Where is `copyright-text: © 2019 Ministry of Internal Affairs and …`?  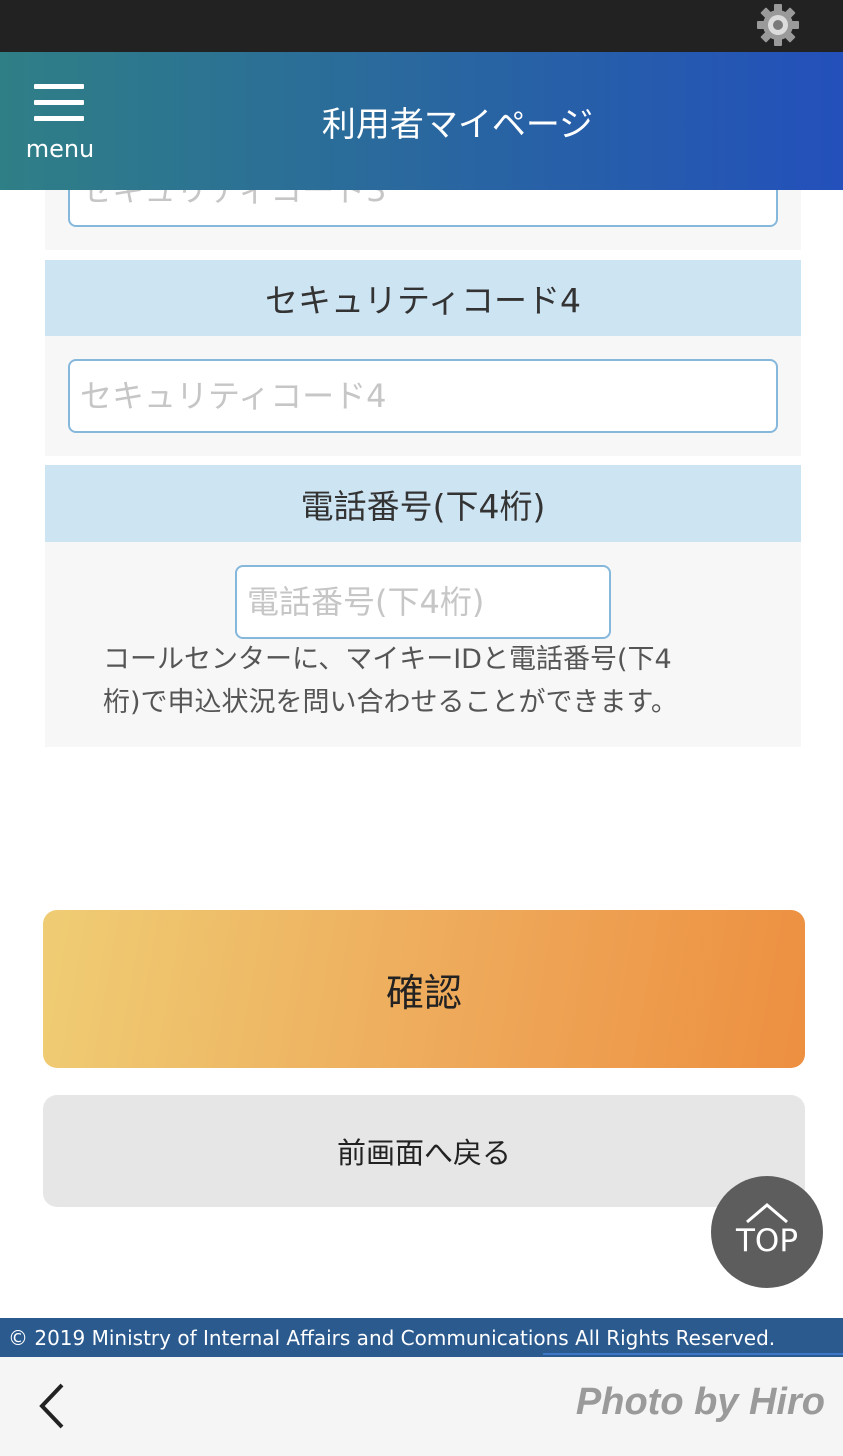 copyright-text: © 2019 Ministry of Internal Affairs and … is located at coordinates (392, 1337).